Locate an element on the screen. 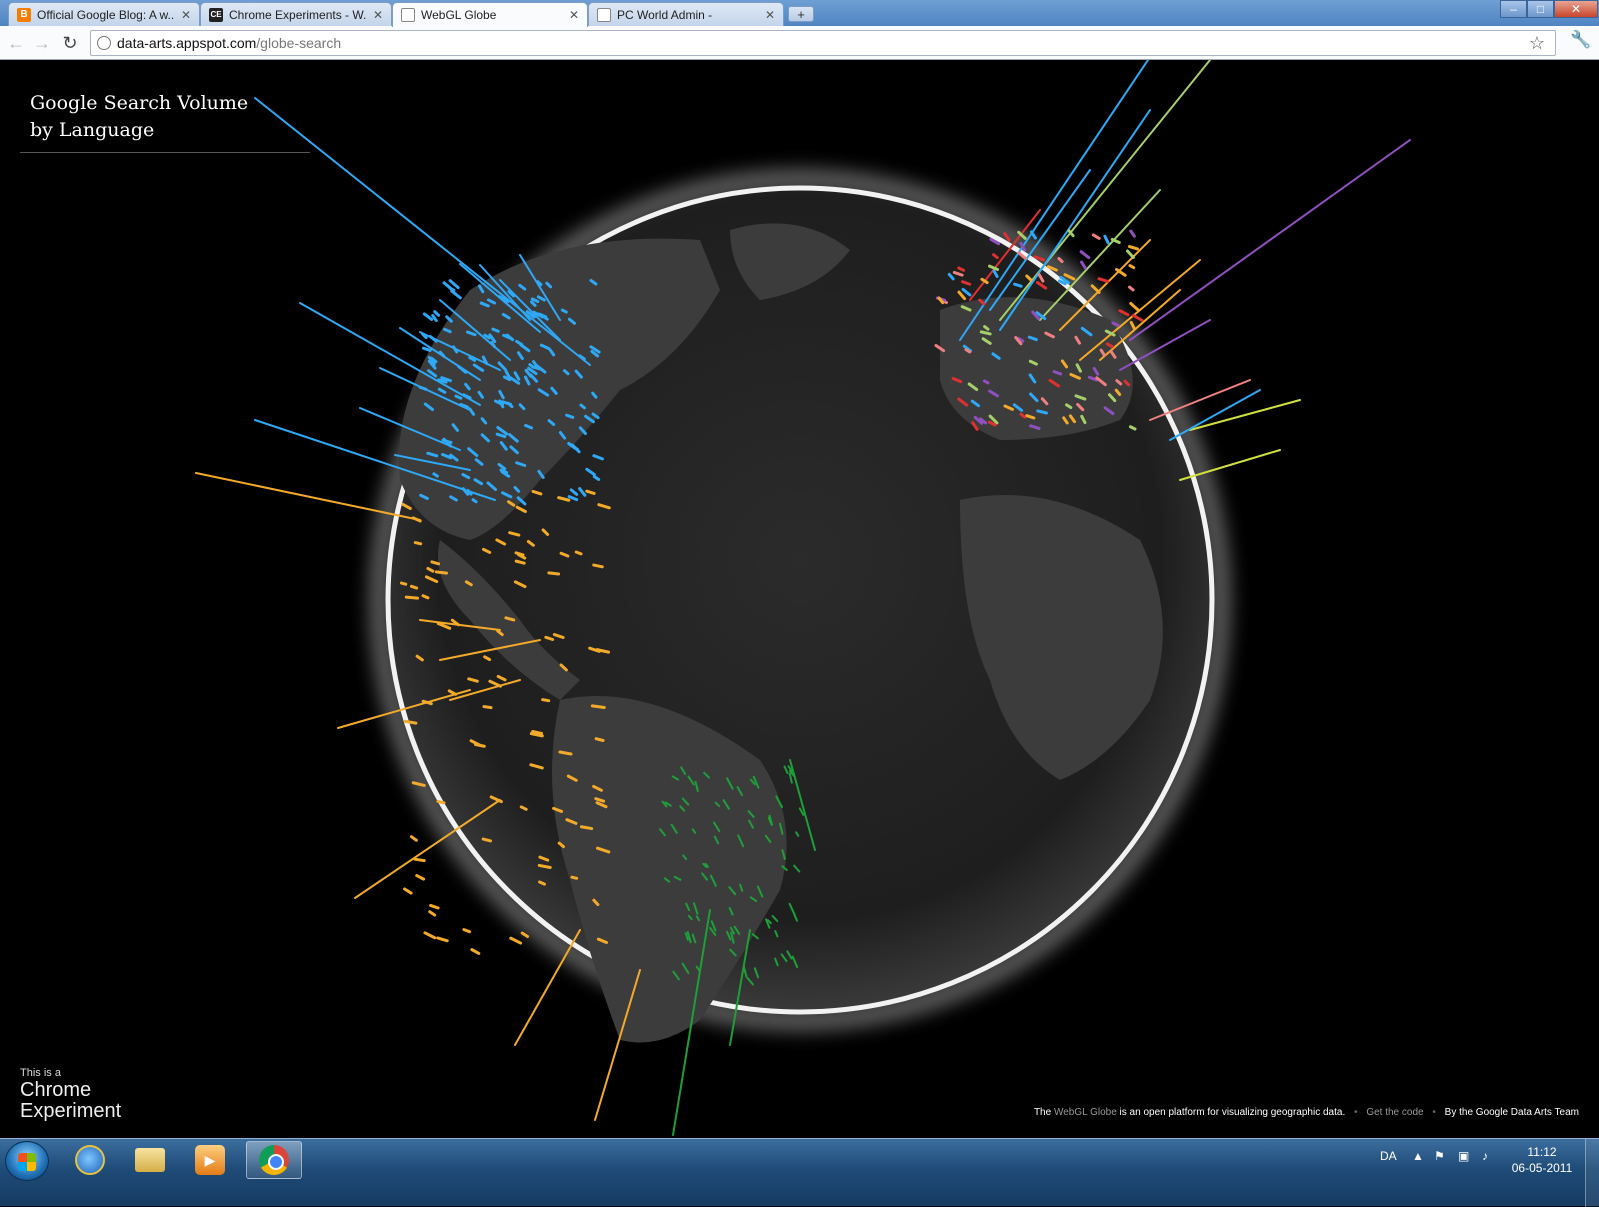 This screenshot has width=1599, height=1207. forward-arrow-icon: → is located at coordinates (42, 43).